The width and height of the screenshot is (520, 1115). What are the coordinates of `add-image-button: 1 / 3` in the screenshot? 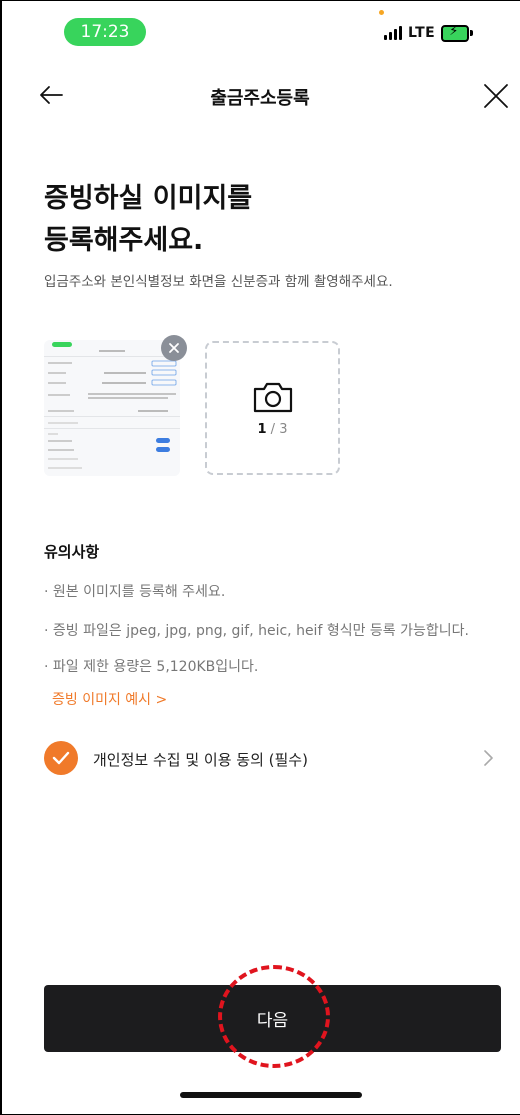 It's located at (272, 408).